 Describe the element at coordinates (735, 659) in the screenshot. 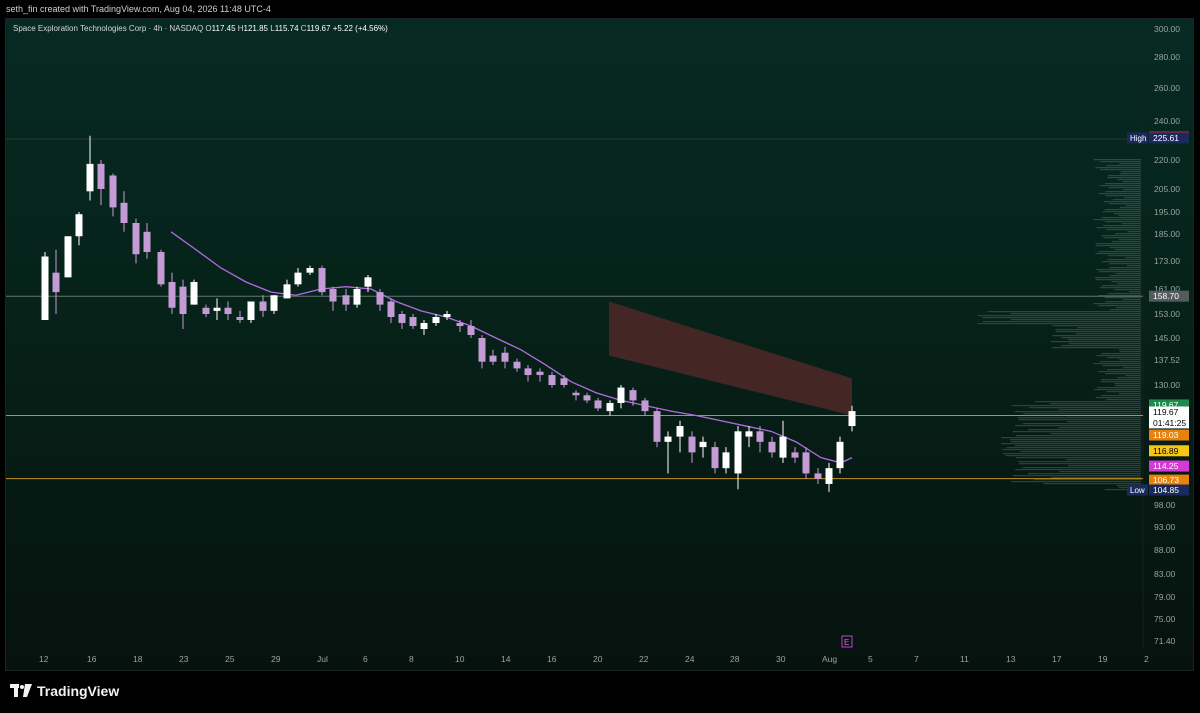

I see `time-tick-label: 28` at that location.